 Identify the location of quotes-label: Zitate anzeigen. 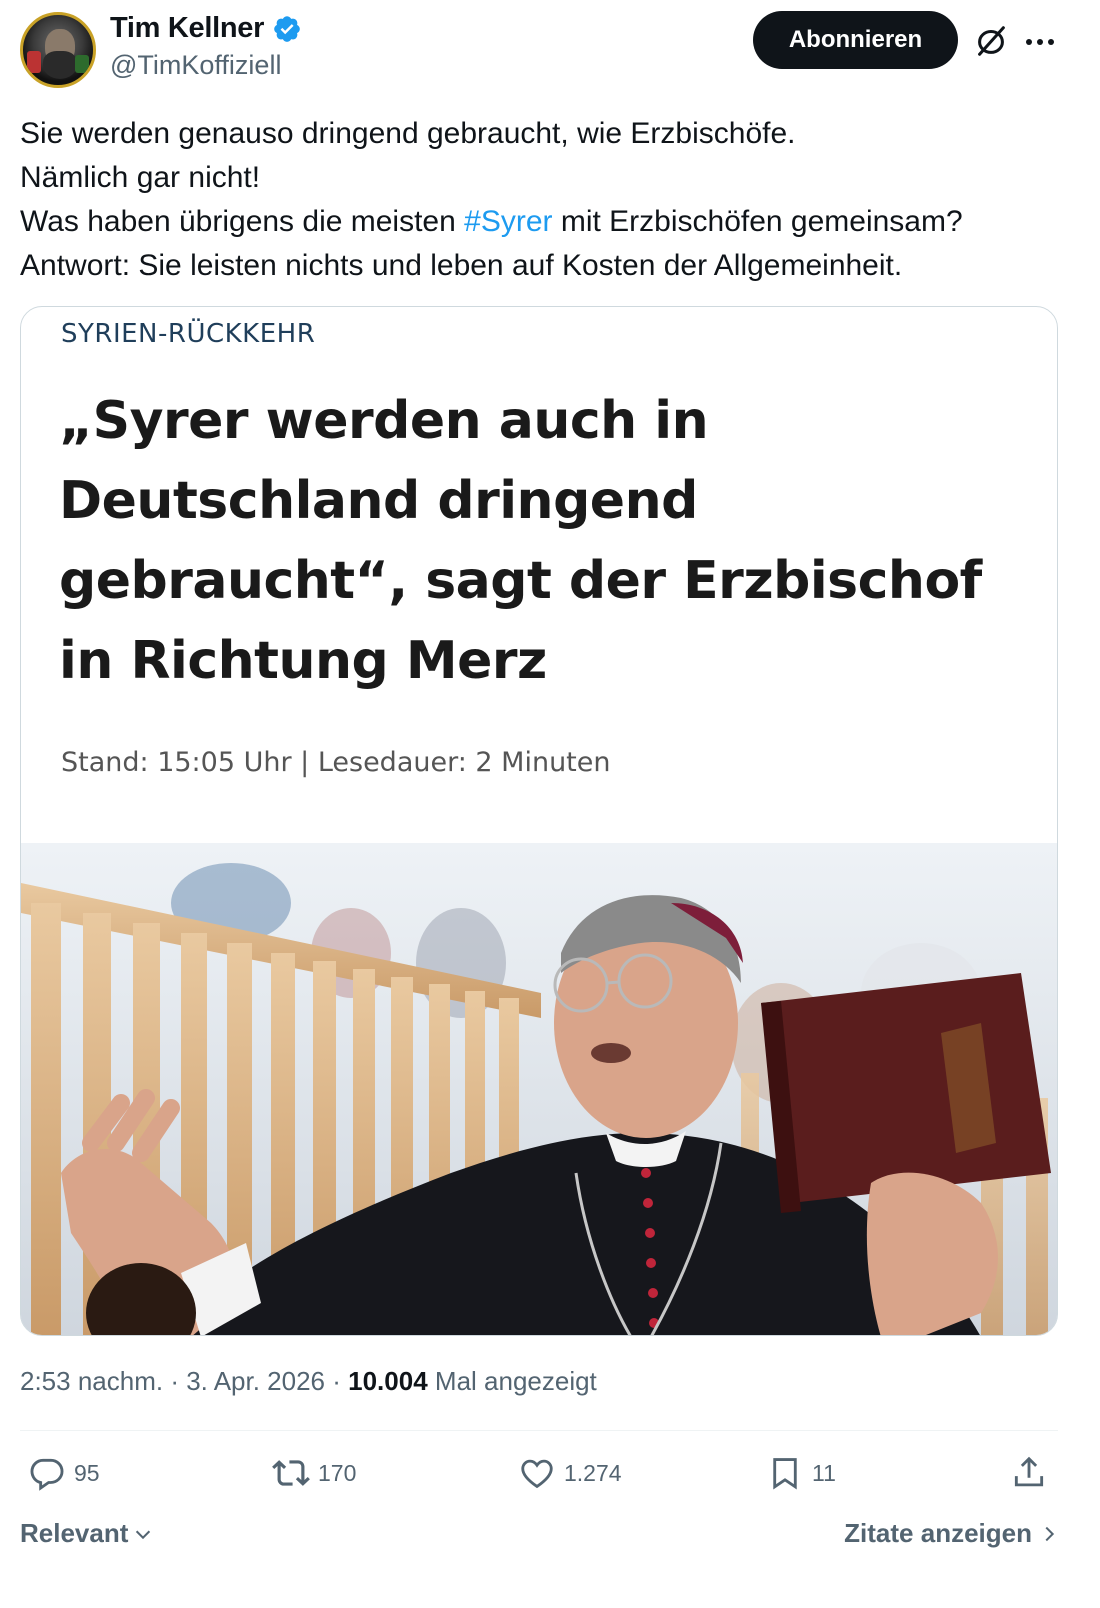
(938, 1533).